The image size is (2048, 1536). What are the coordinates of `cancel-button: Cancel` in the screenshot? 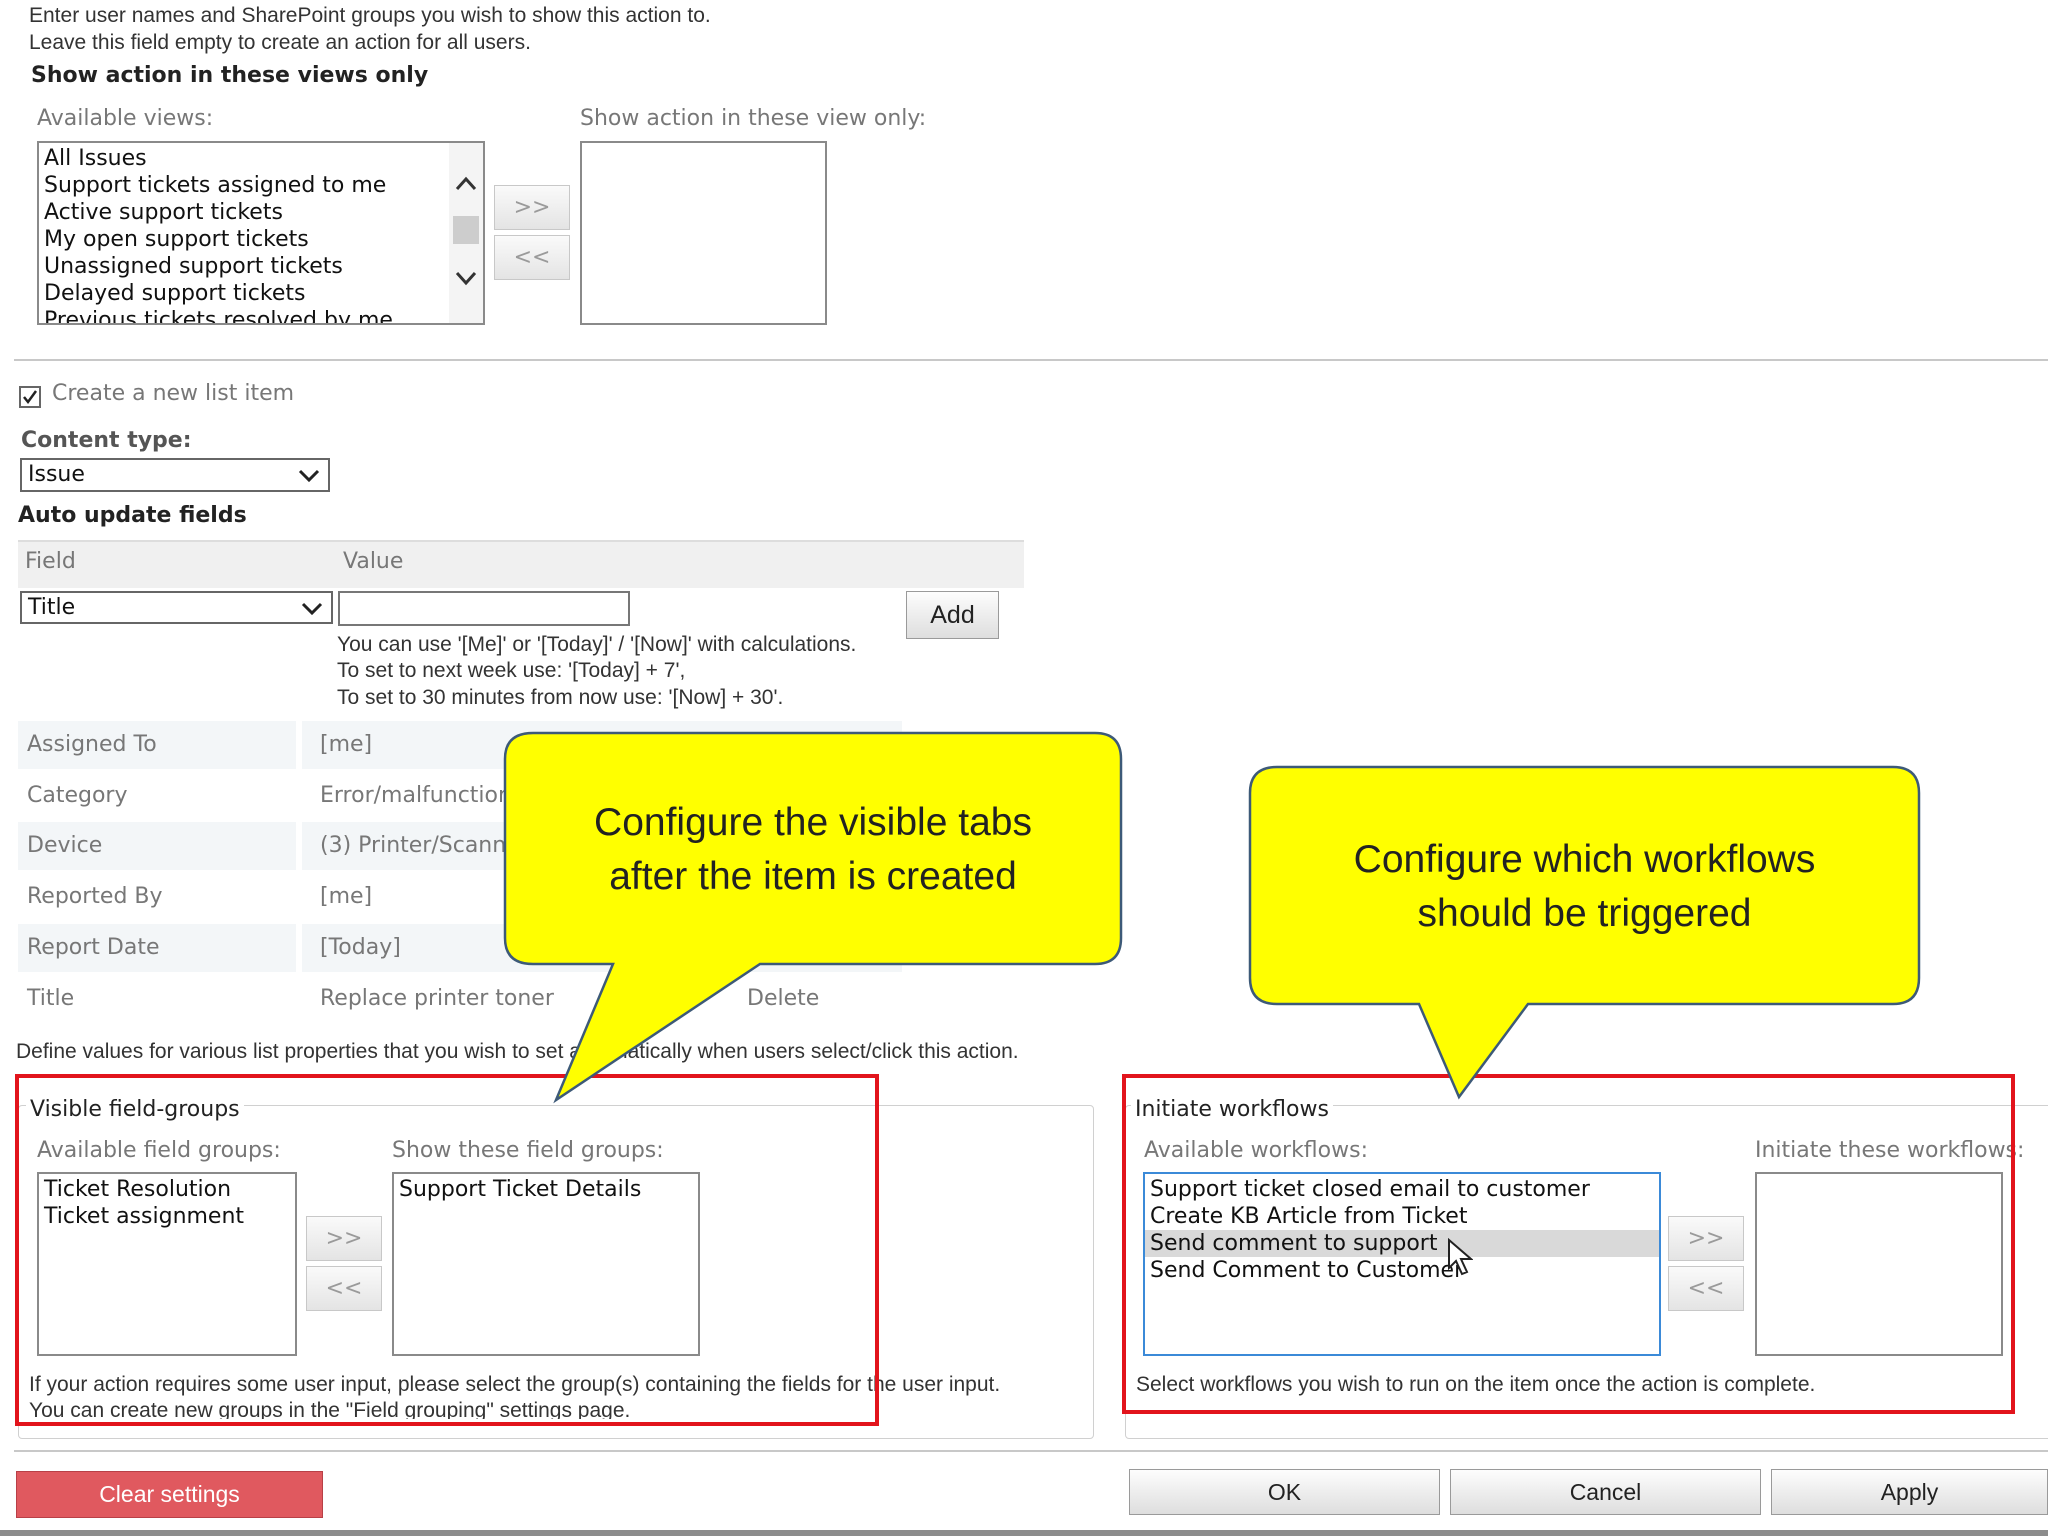 It's located at (1605, 1492).